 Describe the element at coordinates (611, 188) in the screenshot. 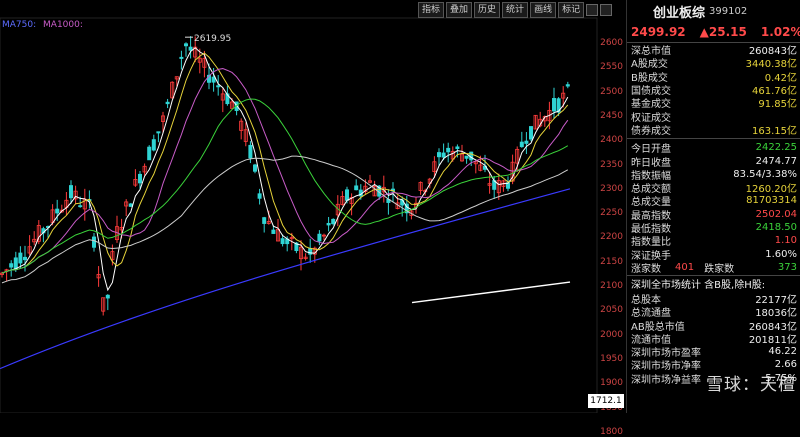

I see `y-tick-label: 2300` at that location.